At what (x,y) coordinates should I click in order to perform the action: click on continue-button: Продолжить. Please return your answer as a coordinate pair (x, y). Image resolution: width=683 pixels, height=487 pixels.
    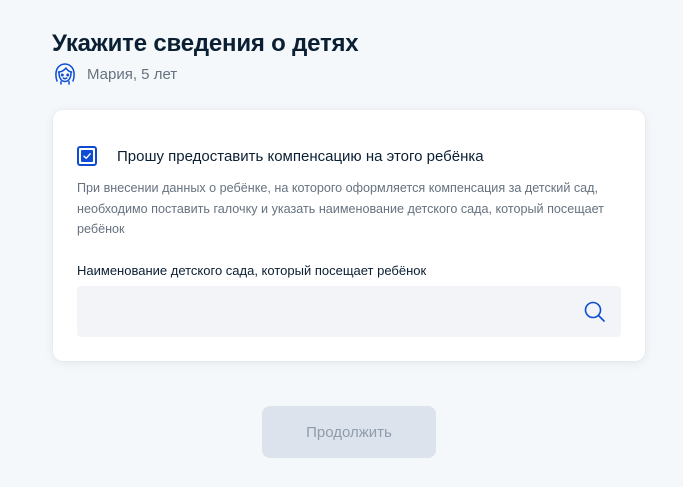
    Looking at the image, I should click on (349, 432).